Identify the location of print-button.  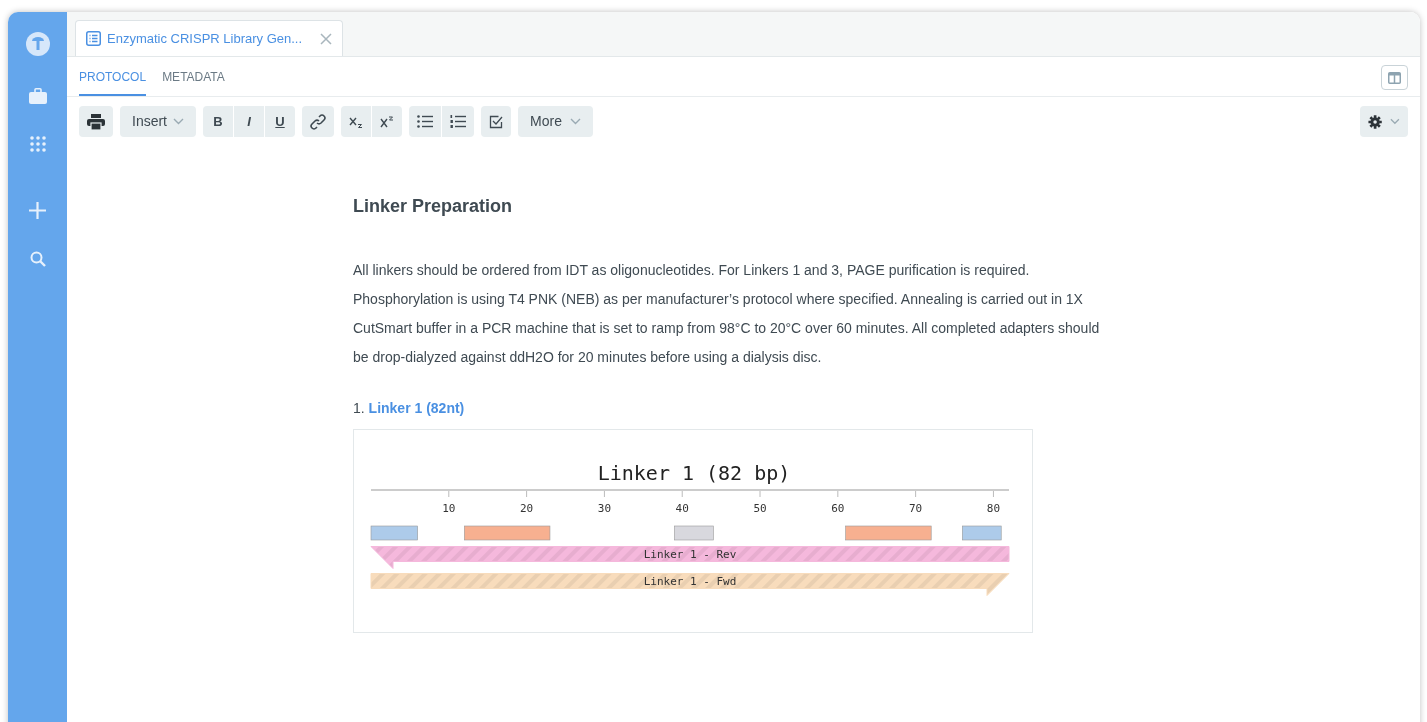
(96, 121).